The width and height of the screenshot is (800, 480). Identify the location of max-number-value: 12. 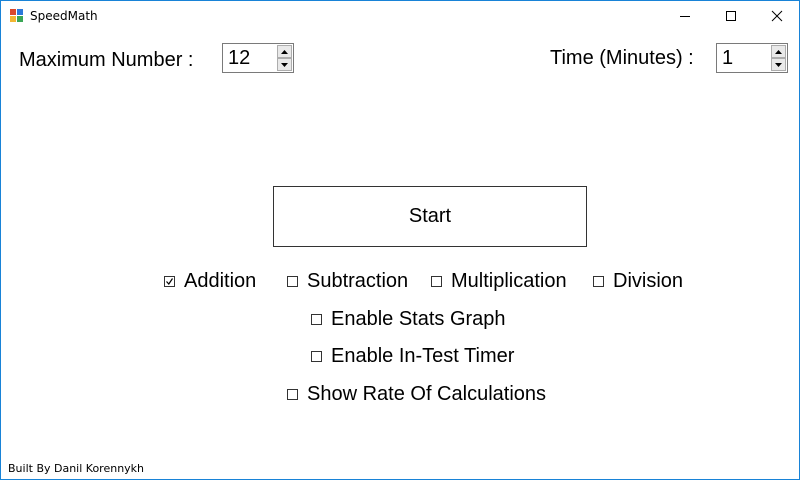
(239, 58).